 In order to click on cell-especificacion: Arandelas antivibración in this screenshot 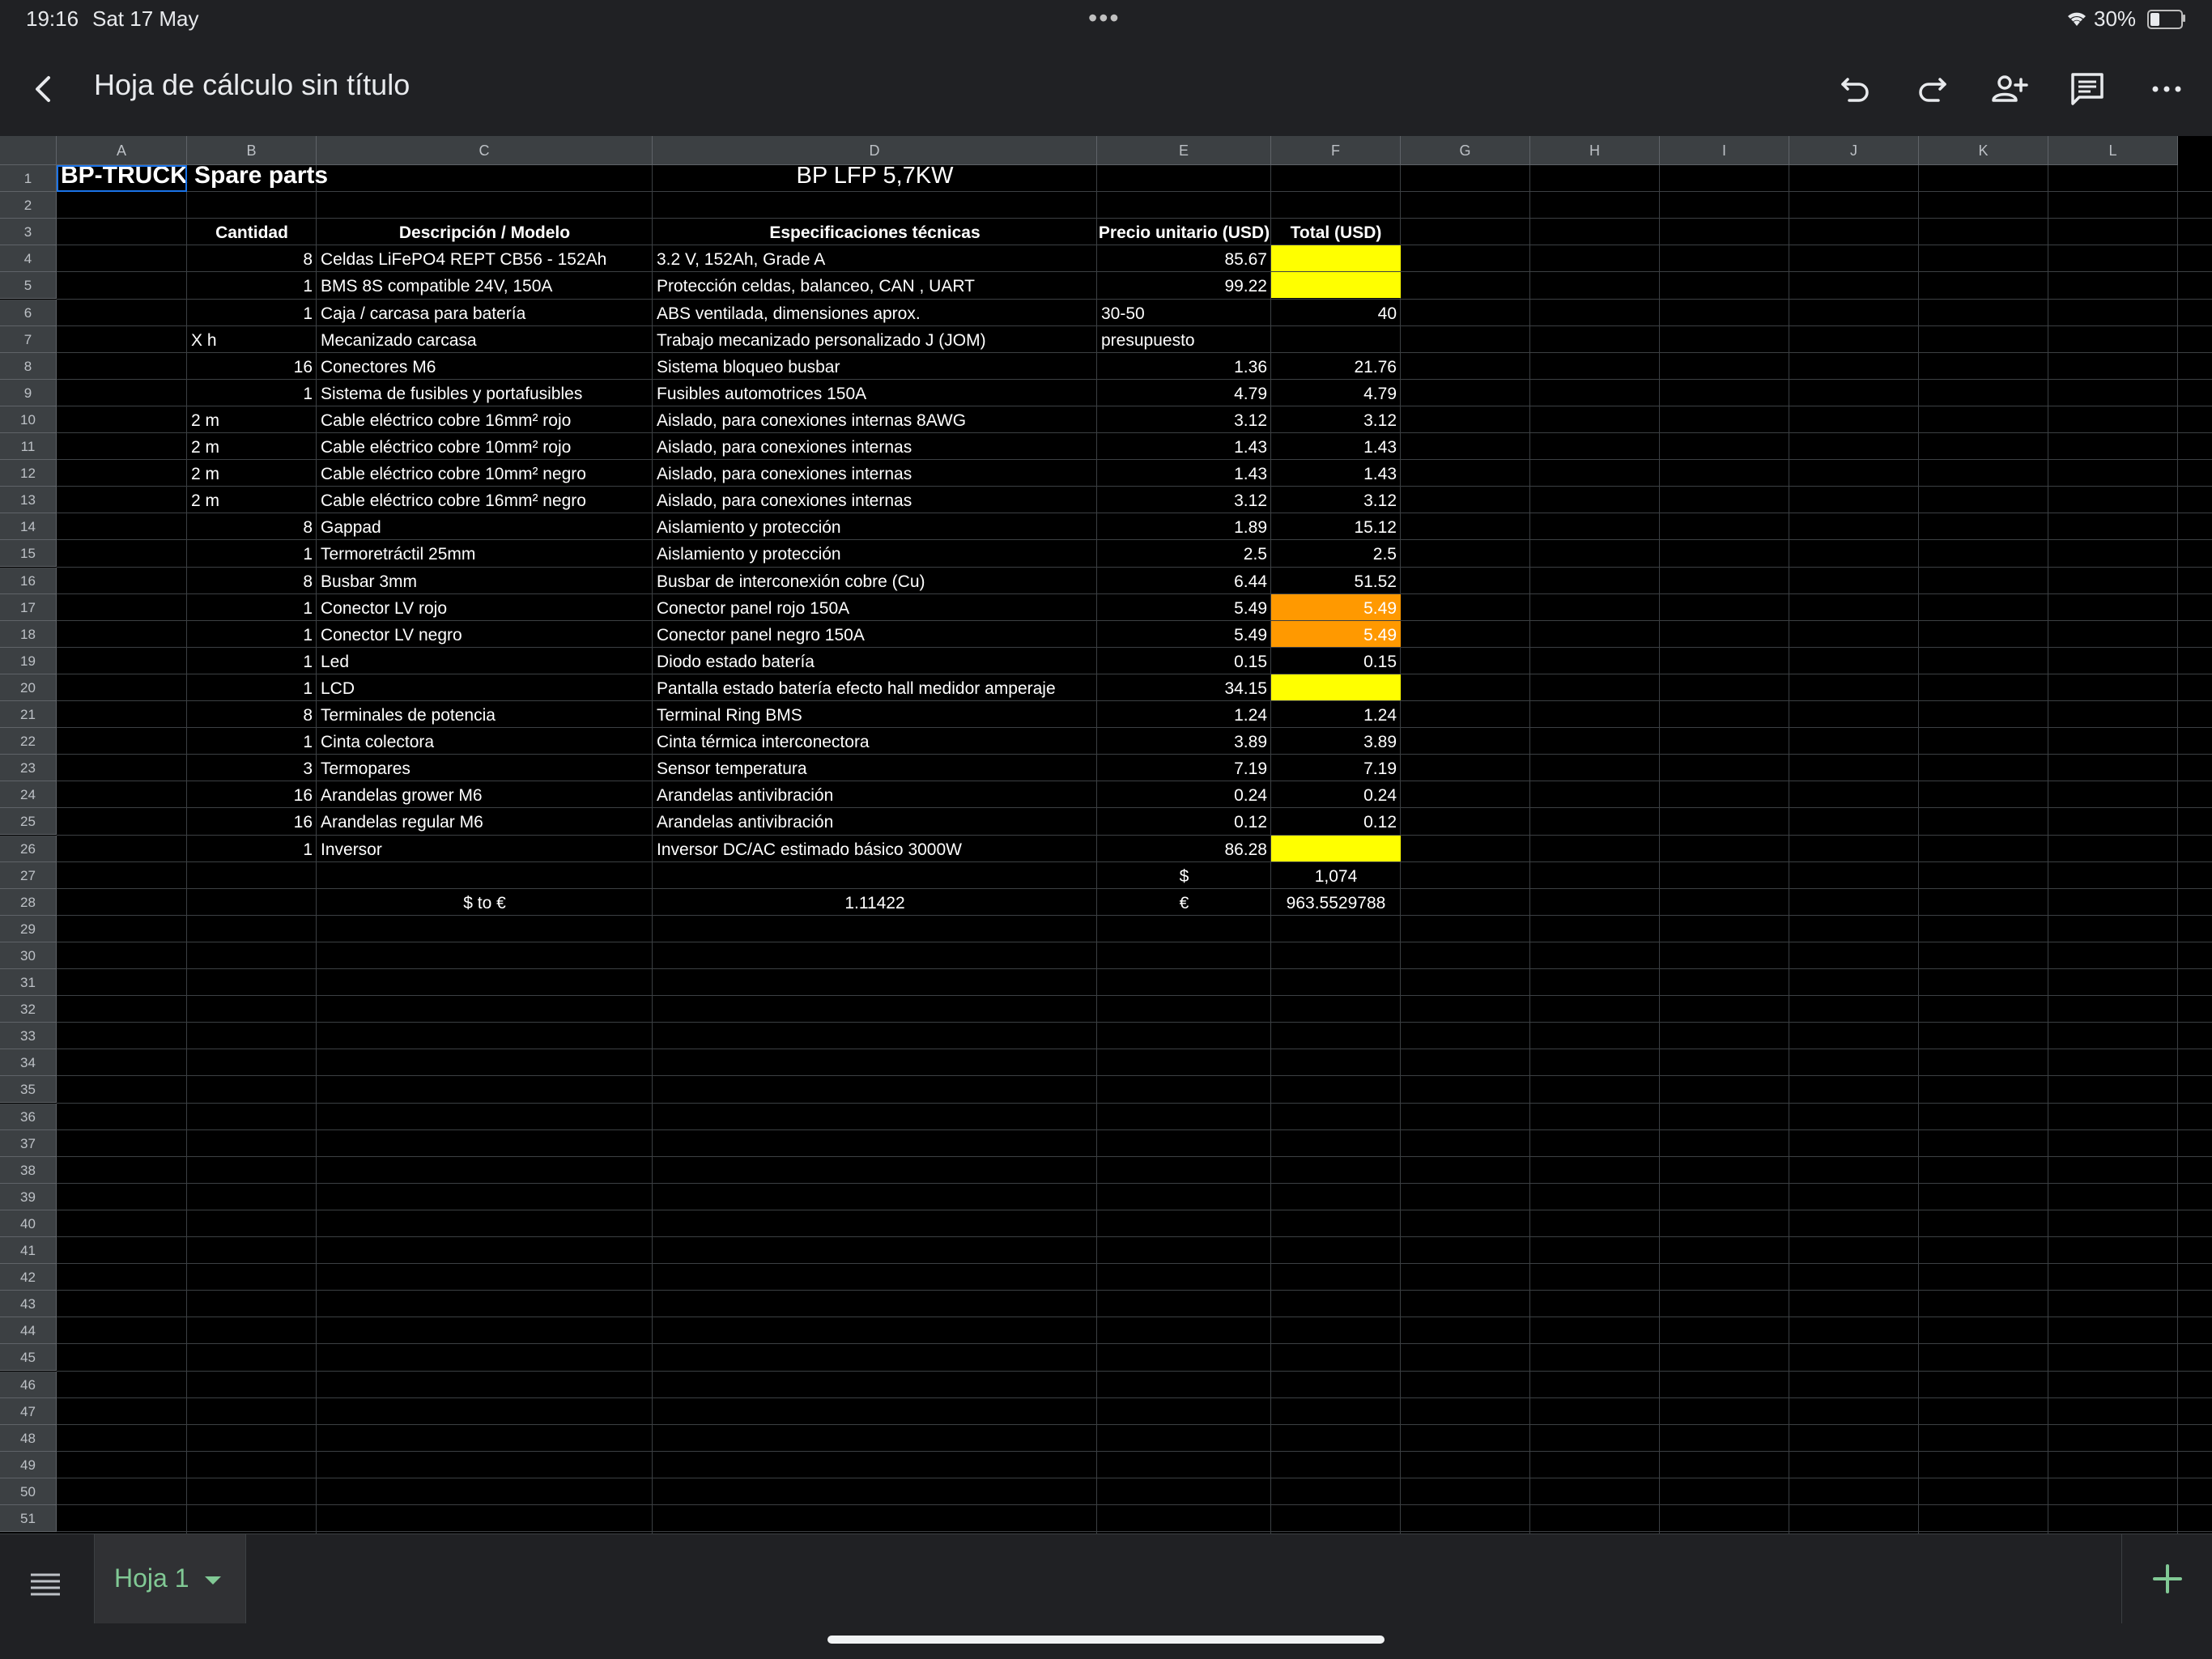, I will do `click(875, 794)`.